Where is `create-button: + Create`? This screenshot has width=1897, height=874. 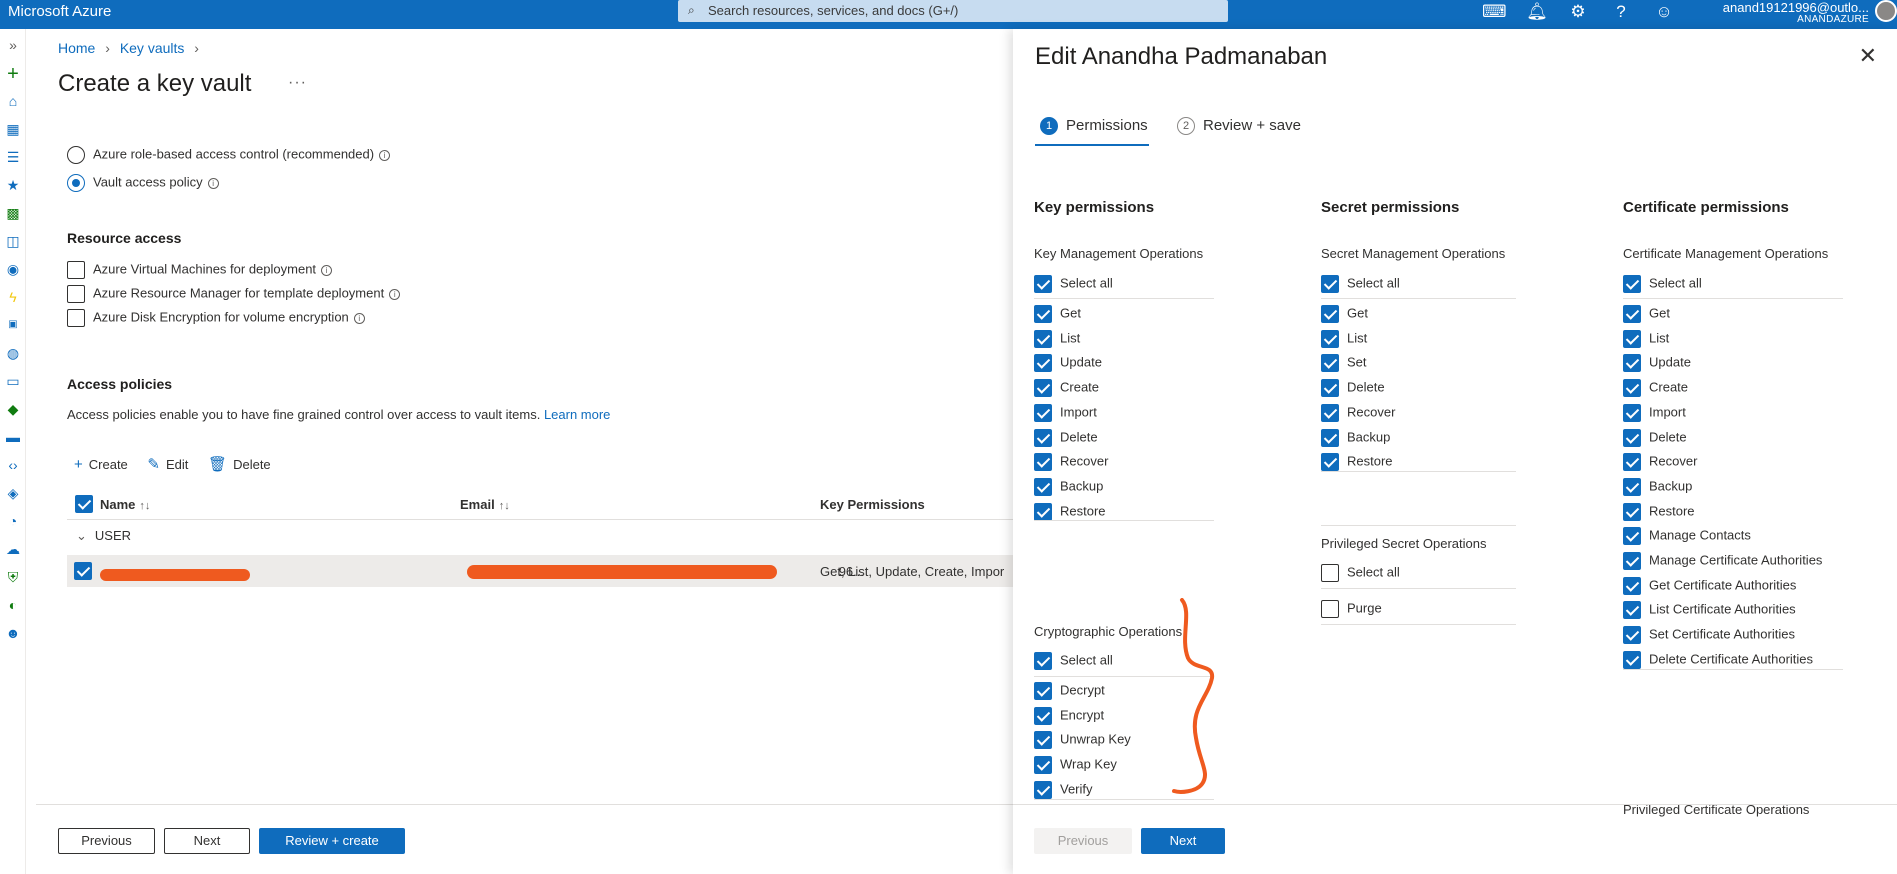
create-button: + Create is located at coordinates (101, 464).